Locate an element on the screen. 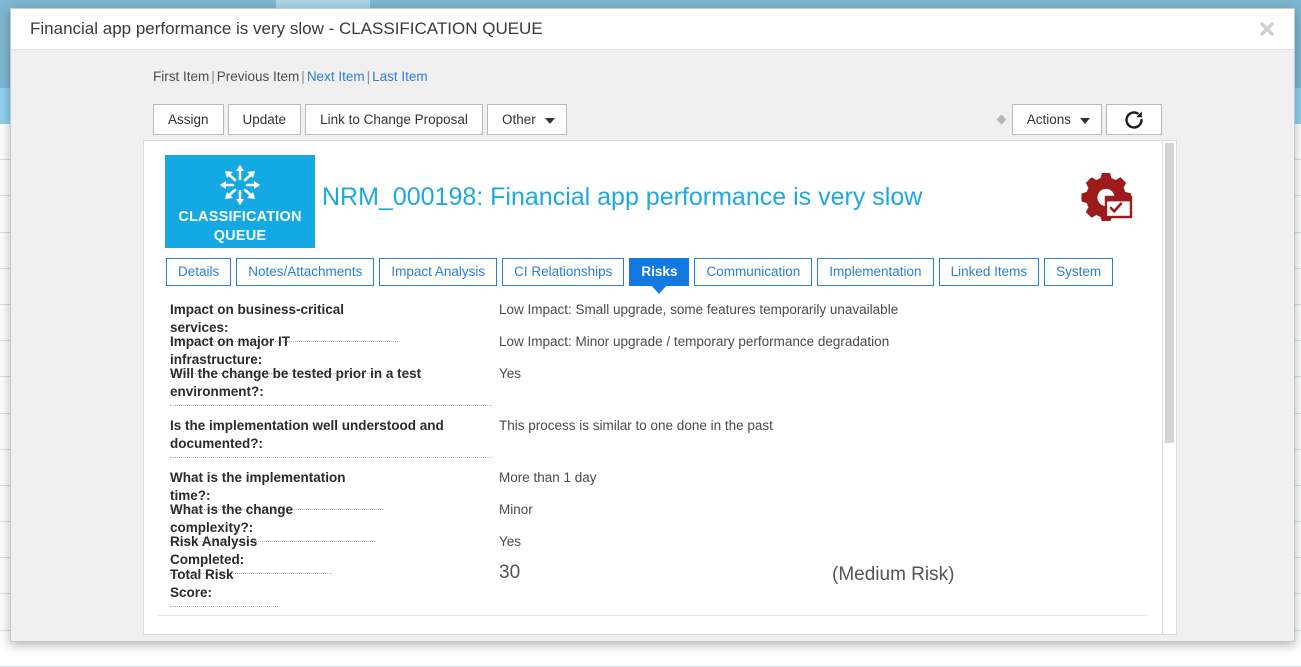 This screenshot has width=1301, height=667. refresh-icon is located at coordinates (1134, 120).